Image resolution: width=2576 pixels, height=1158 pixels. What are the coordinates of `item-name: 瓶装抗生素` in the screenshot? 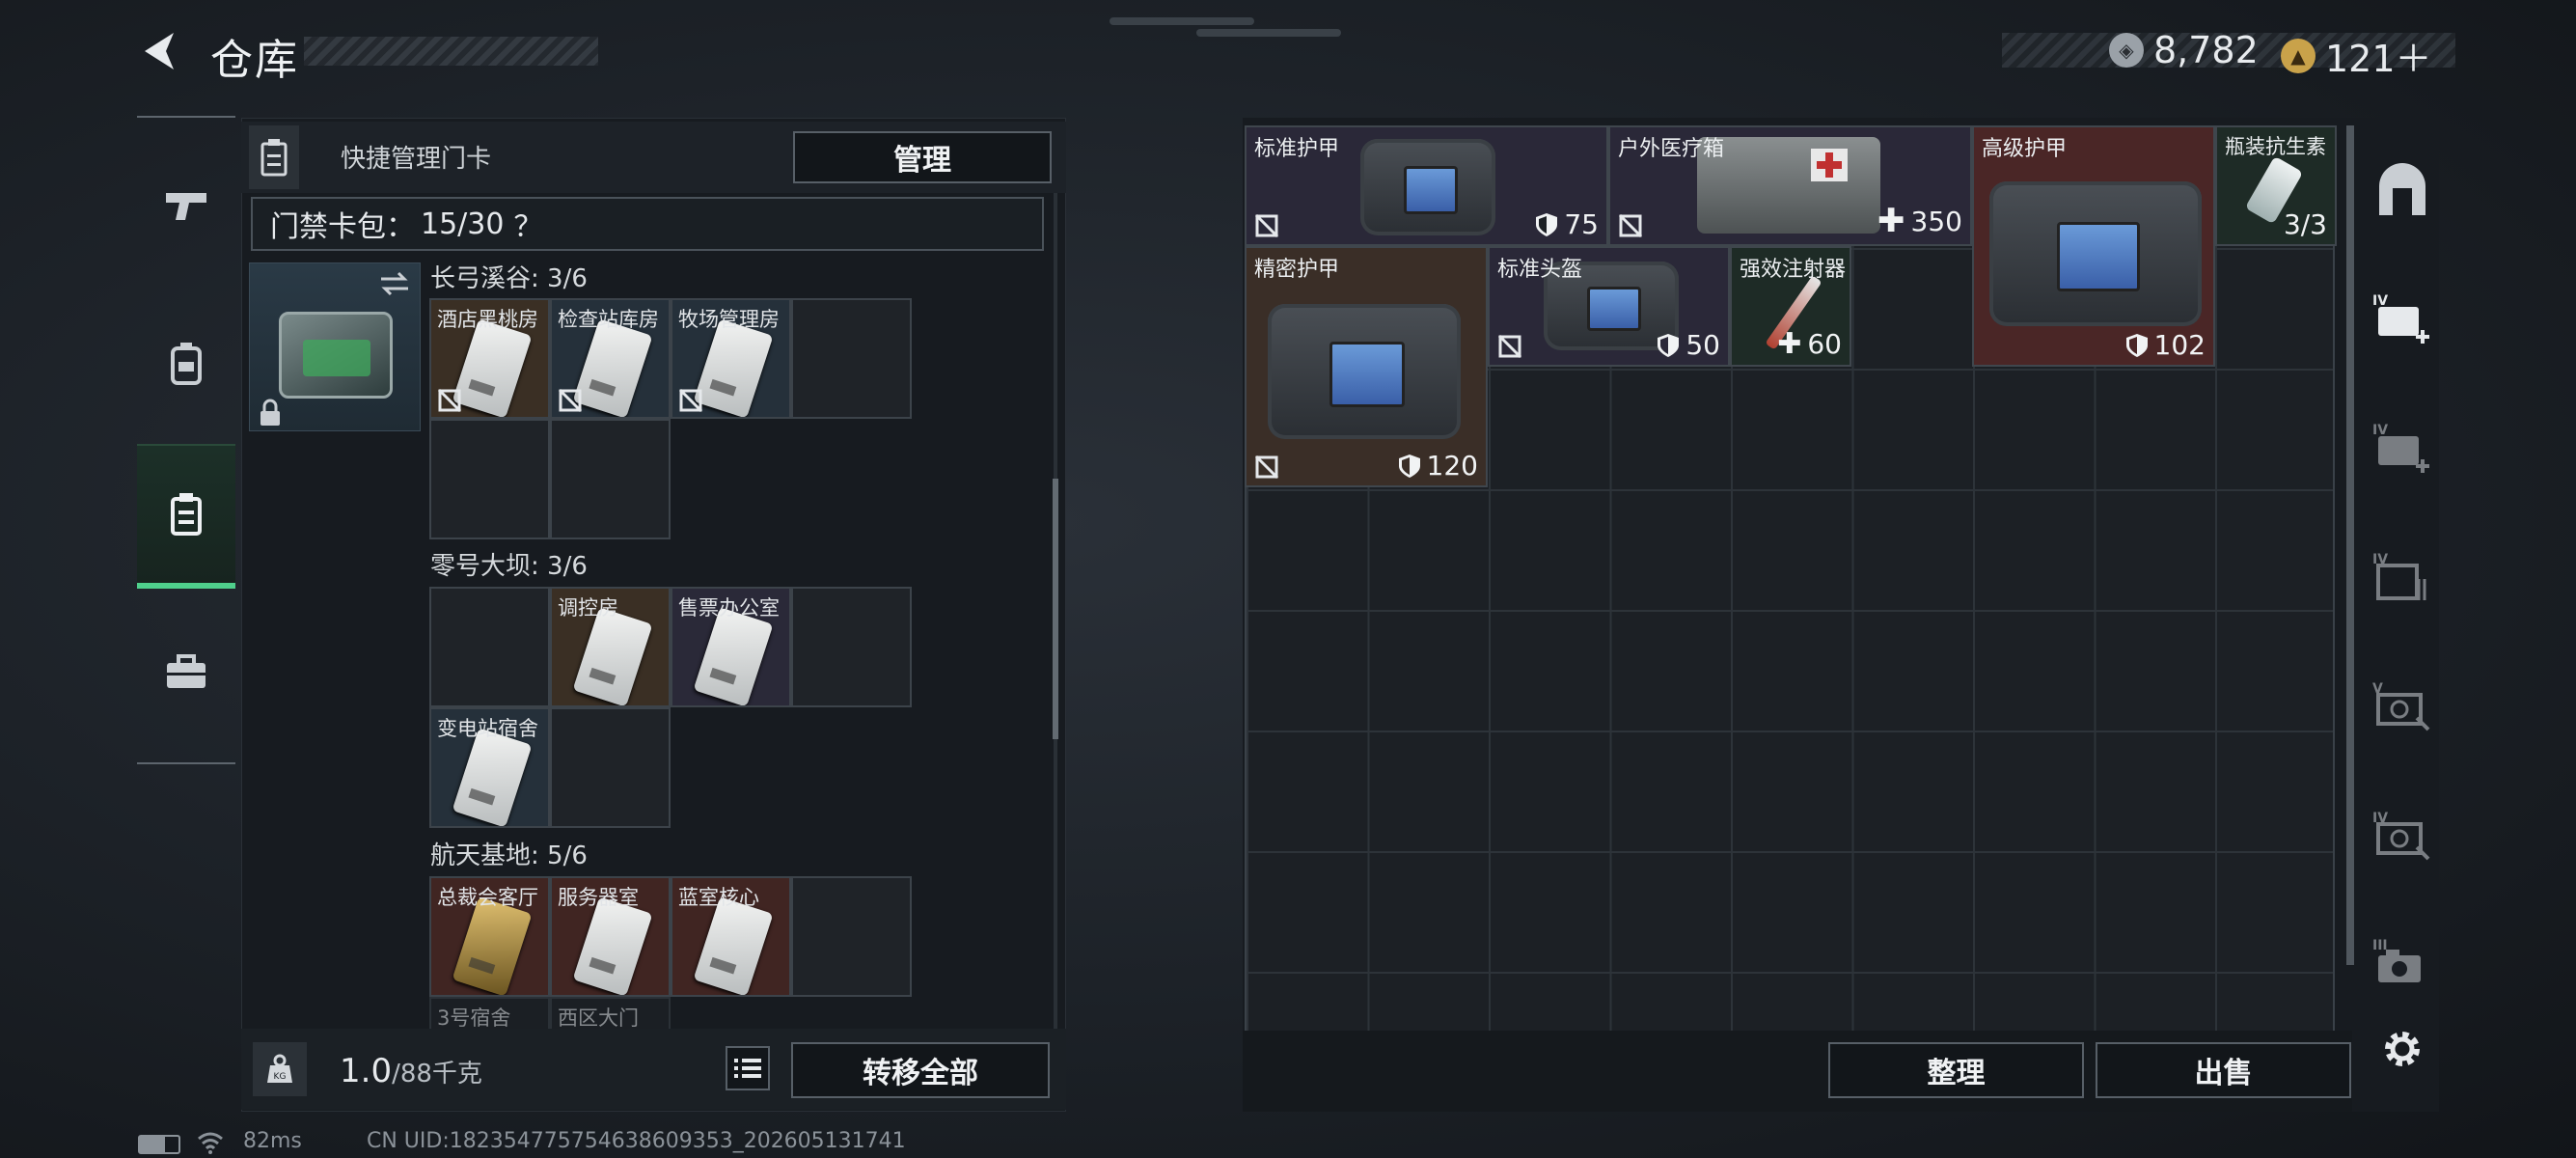 It's located at (2275, 146).